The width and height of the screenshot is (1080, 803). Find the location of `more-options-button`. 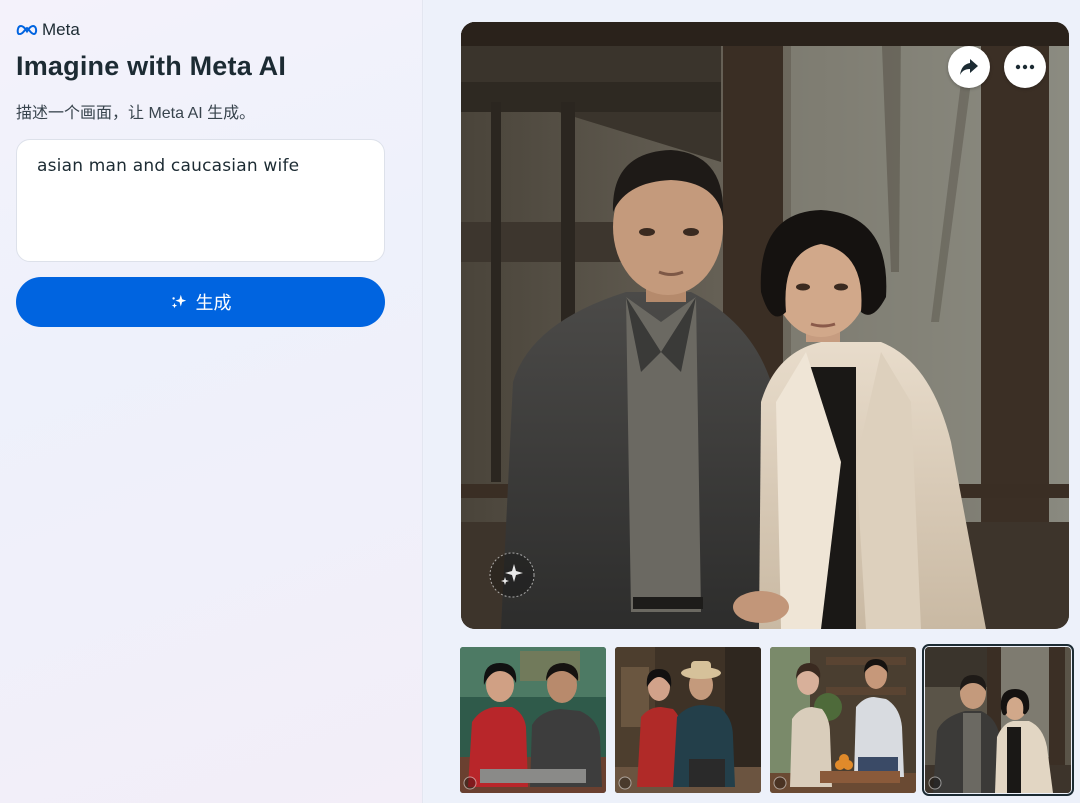

more-options-button is located at coordinates (1025, 67).